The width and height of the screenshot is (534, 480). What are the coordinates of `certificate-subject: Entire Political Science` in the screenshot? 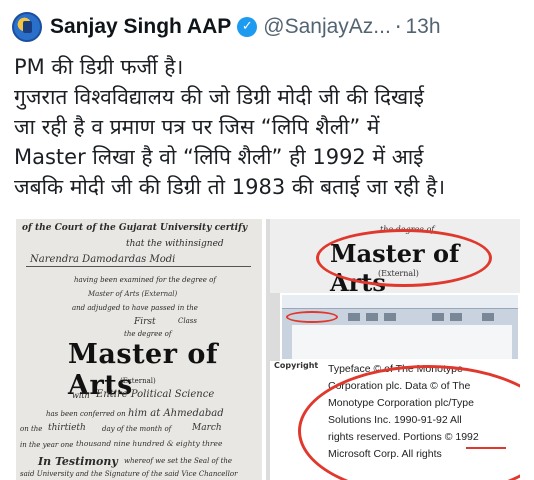 It's located at (155, 394).